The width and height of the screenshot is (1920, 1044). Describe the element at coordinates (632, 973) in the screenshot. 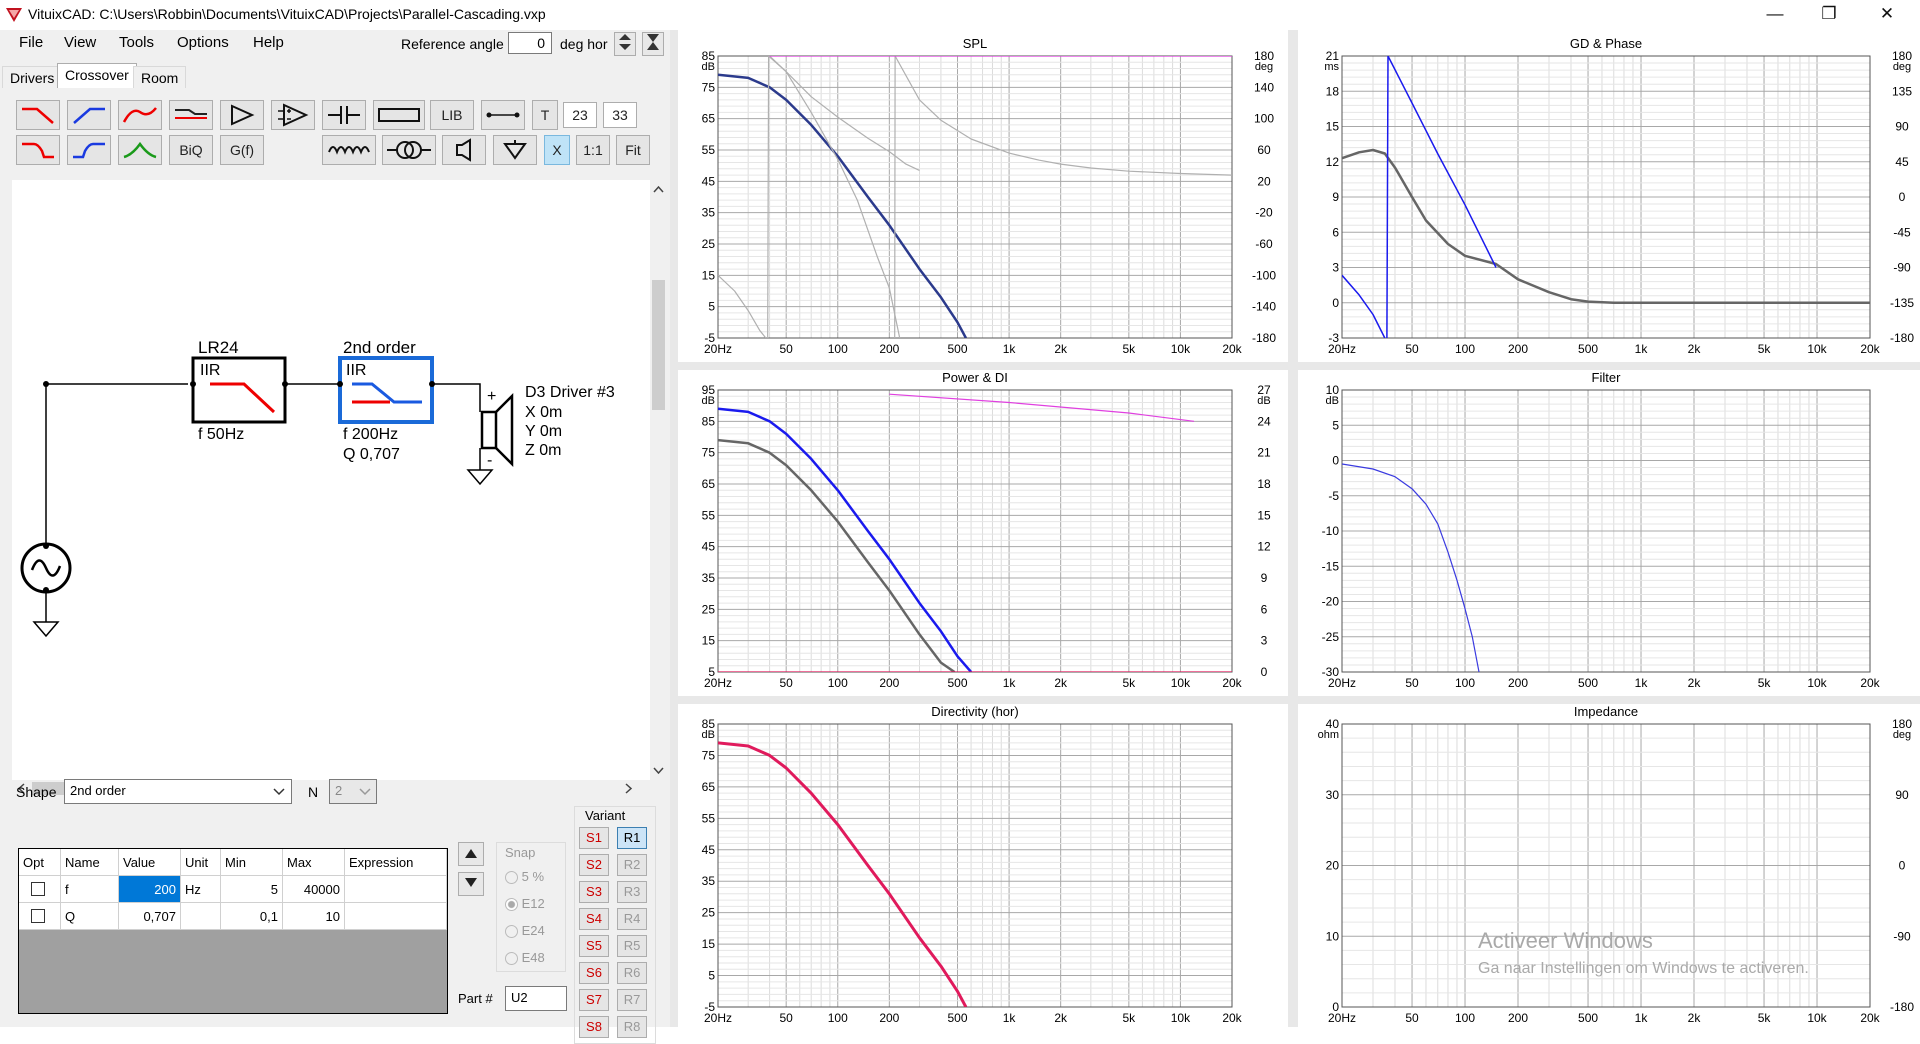

I see `variant-r6-button: R6` at that location.